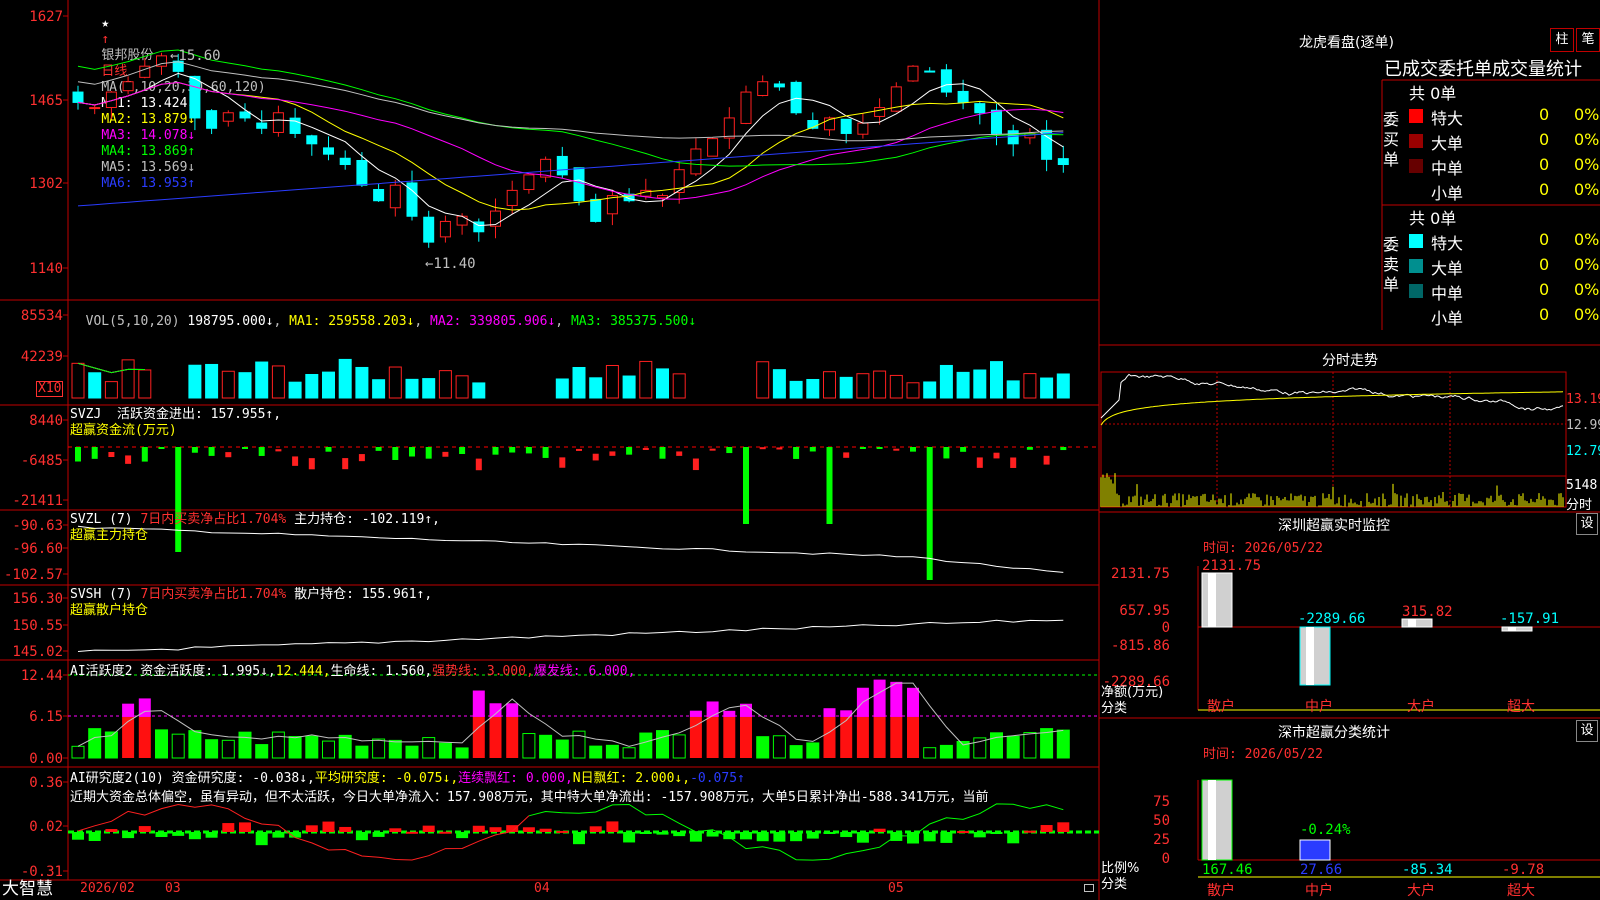 The height and width of the screenshot is (900, 1600). What do you see at coordinates (1562, 40) in the screenshot?
I see `column-mode-button: 柱` at bounding box center [1562, 40].